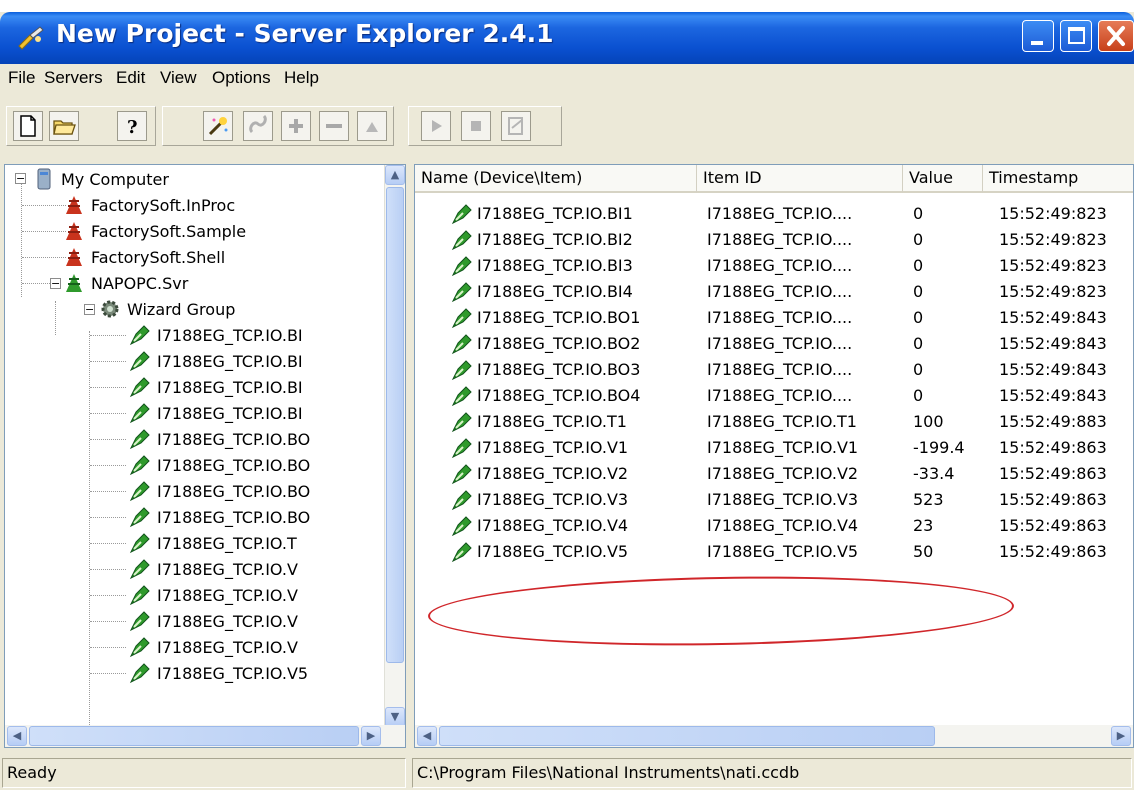  Describe the element at coordinates (64, 126) in the screenshot. I see `open-button` at that location.